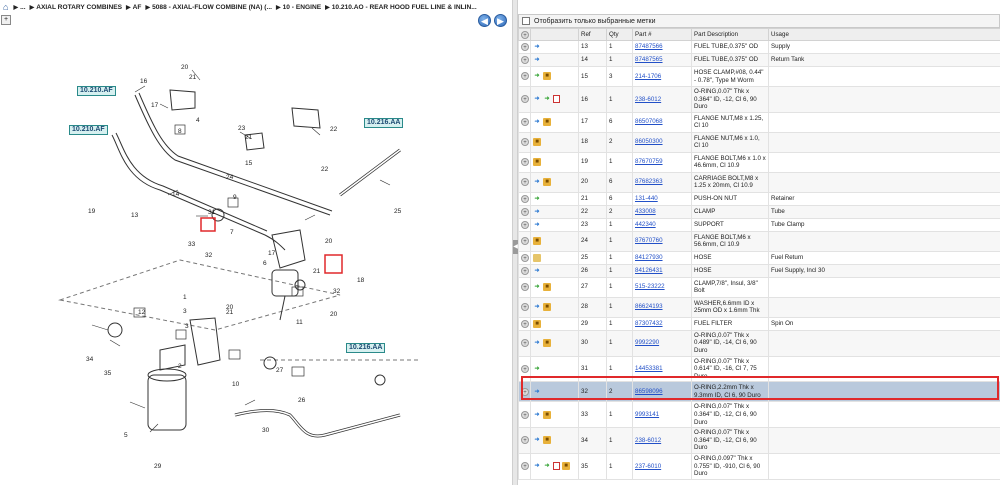 This screenshot has width=1000, height=487. I want to click on diagram-ref-label: 17, so click(272, 253).